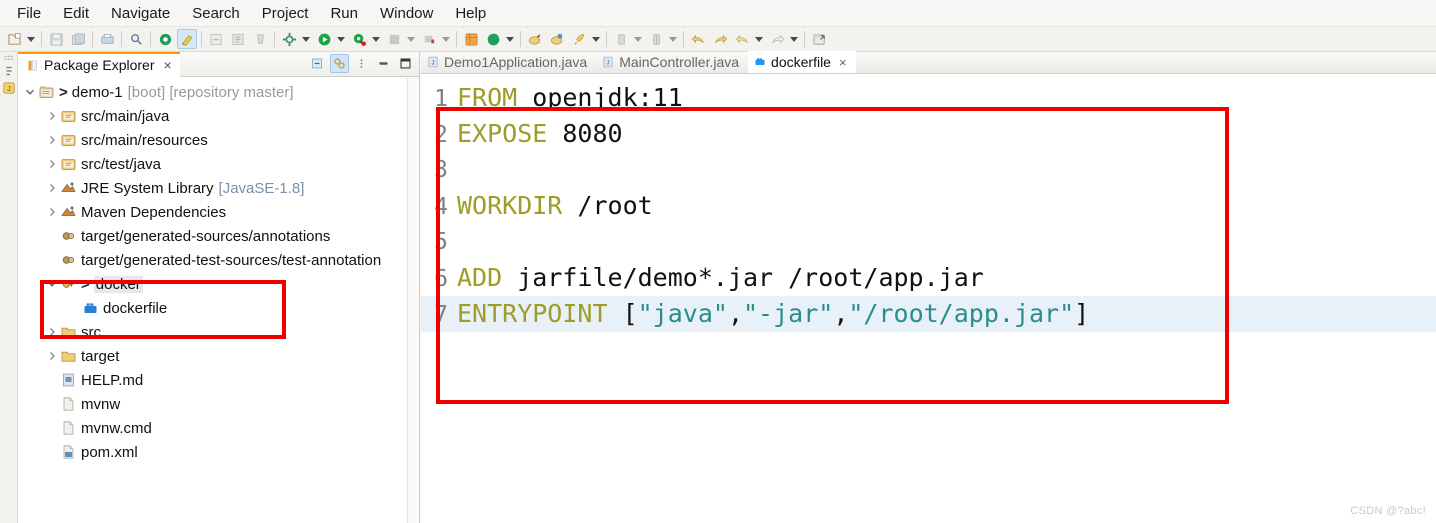 Image resolution: width=1436 pixels, height=523 pixels. What do you see at coordinates (928, 206) in the screenshot?
I see `code-line-4: 4 WORKDIR /root` at bounding box center [928, 206].